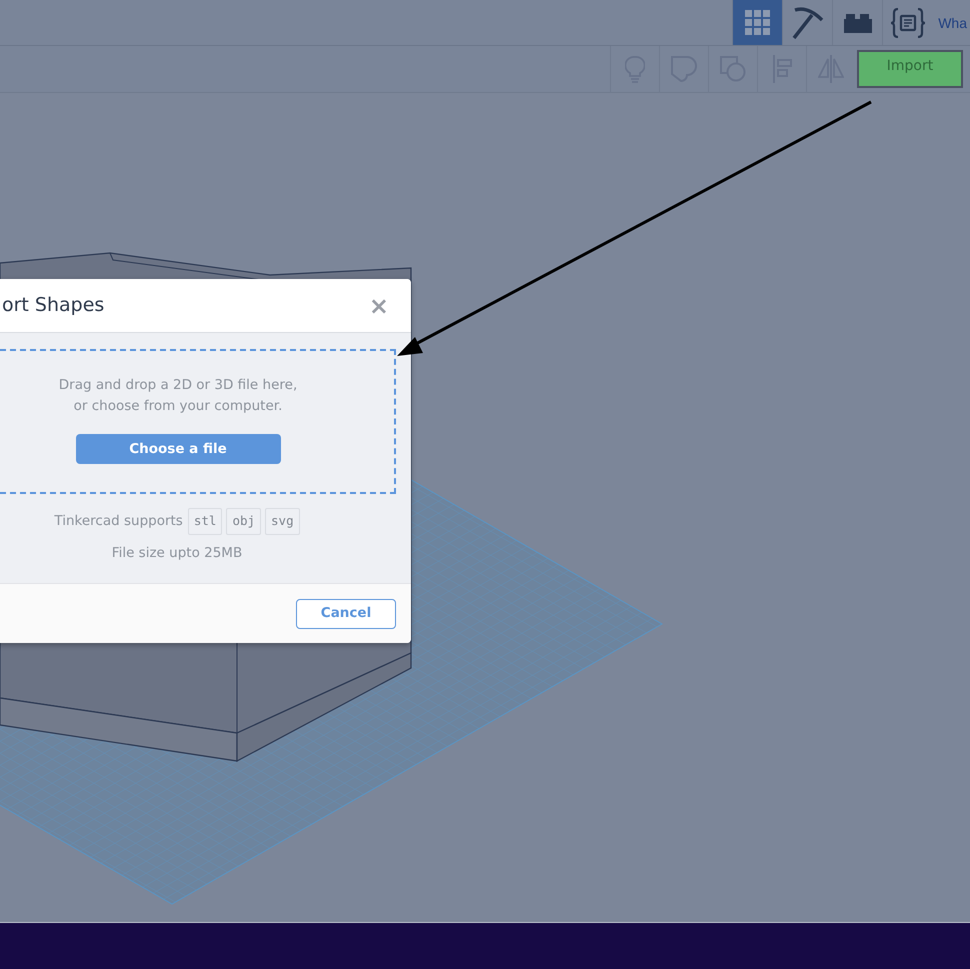 This screenshot has width=970, height=969. Describe the element at coordinates (907, 23) in the screenshot. I see `code-block-icon` at that location.